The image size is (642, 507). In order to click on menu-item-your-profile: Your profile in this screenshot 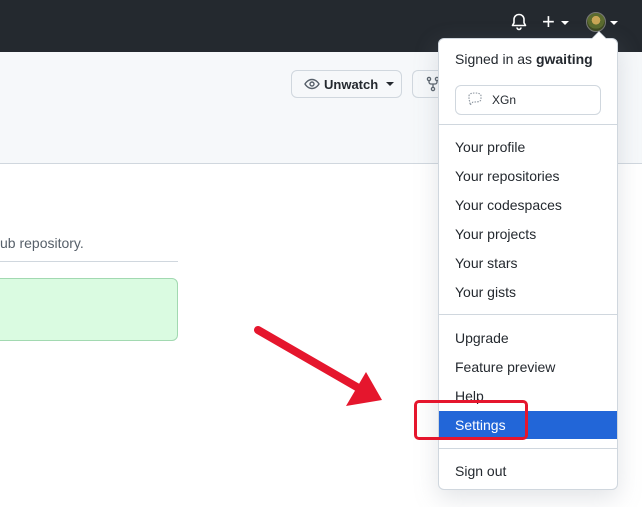, I will do `click(528, 147)`.